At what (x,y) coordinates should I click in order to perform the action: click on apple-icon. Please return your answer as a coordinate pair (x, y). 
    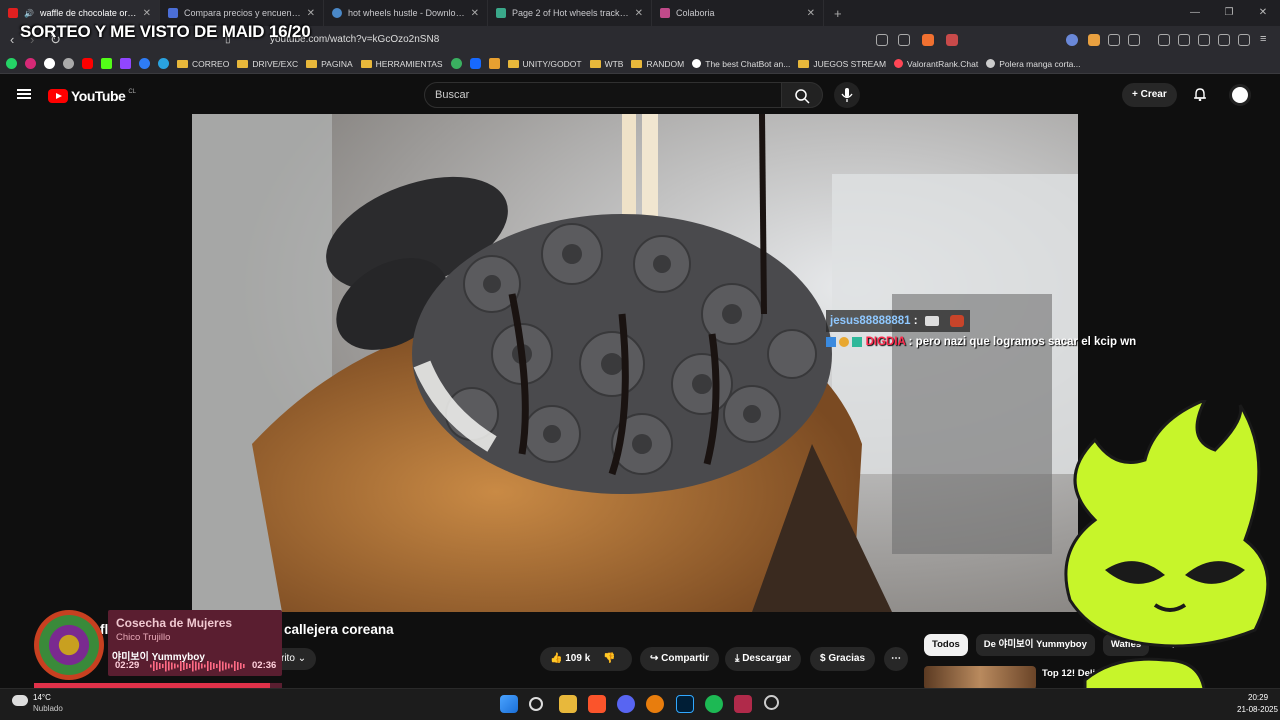
    Looking at the image, I should click on (68, 63).